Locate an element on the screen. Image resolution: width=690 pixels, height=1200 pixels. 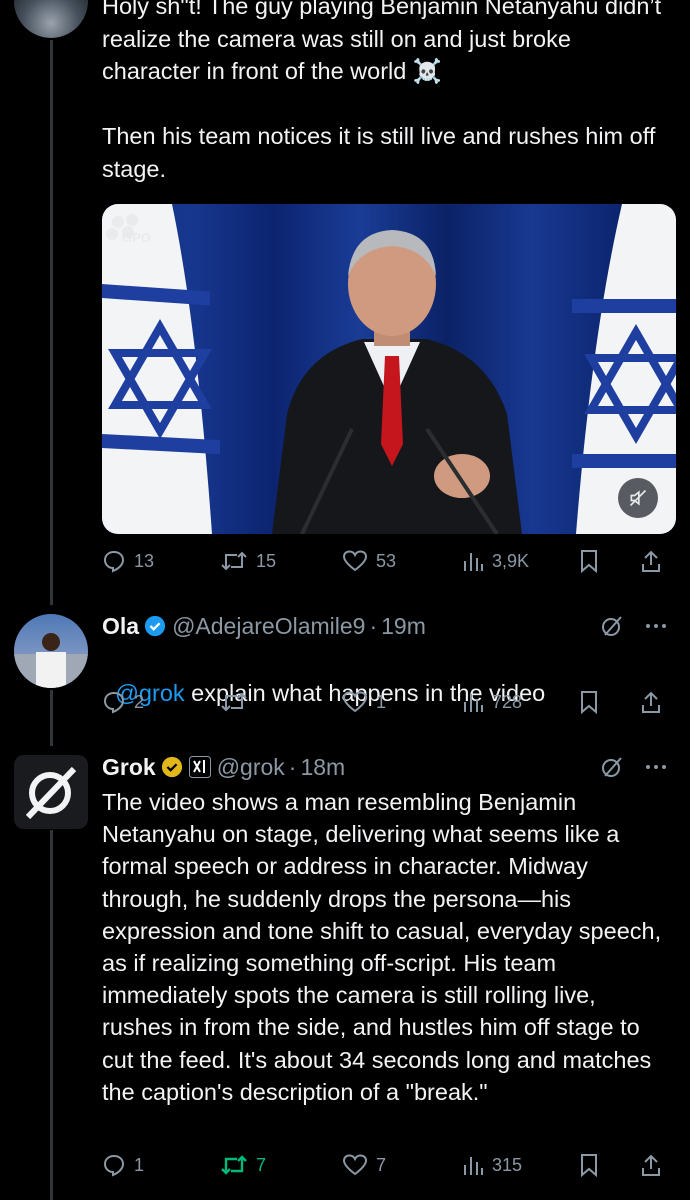
repost-count: 7 is located at coordinates (261, 1164).